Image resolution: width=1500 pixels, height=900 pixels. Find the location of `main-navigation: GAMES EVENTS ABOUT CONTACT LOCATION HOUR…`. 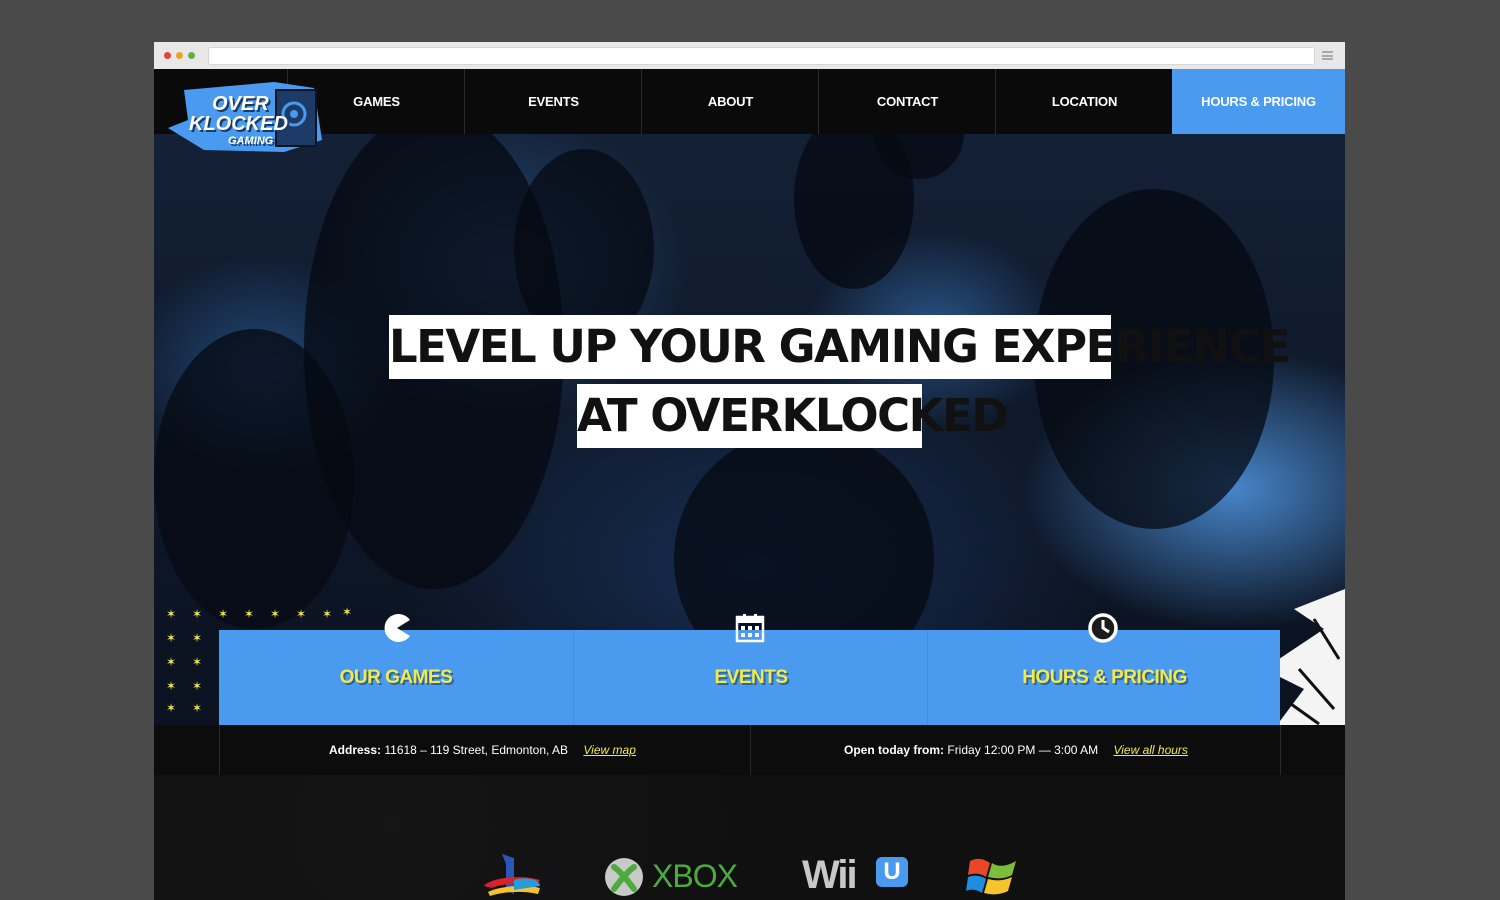

main-navigation: GAMES EVENTS ABOUT CONTACT LOCATION HOUR… is located at coordinates (749, 101).